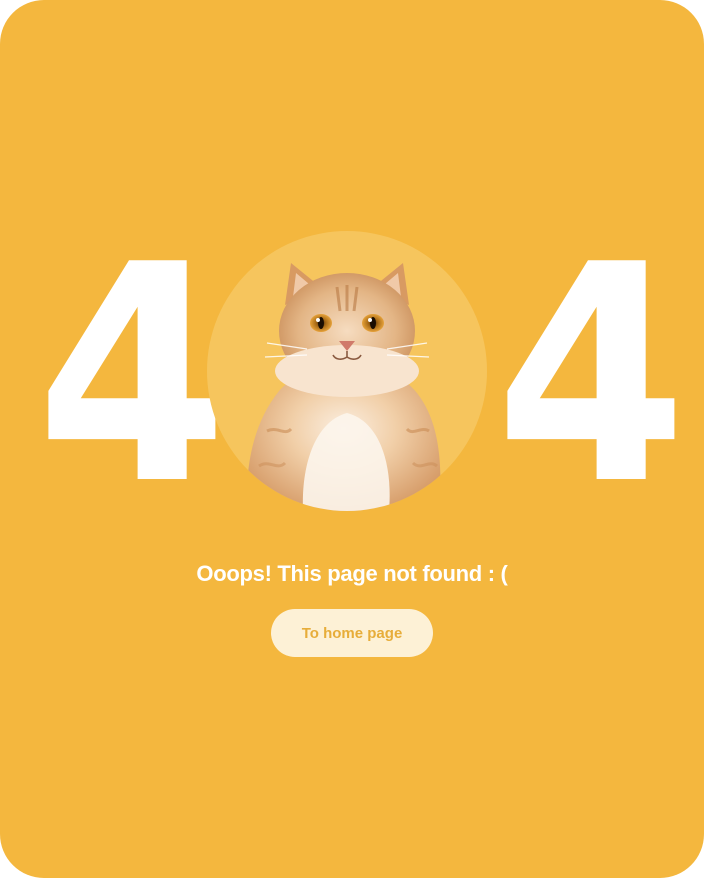  What do you see at coordinates (352, 633) in the screenshot?
I see `home-page-button: To home page` at bounding box center [352, 633].